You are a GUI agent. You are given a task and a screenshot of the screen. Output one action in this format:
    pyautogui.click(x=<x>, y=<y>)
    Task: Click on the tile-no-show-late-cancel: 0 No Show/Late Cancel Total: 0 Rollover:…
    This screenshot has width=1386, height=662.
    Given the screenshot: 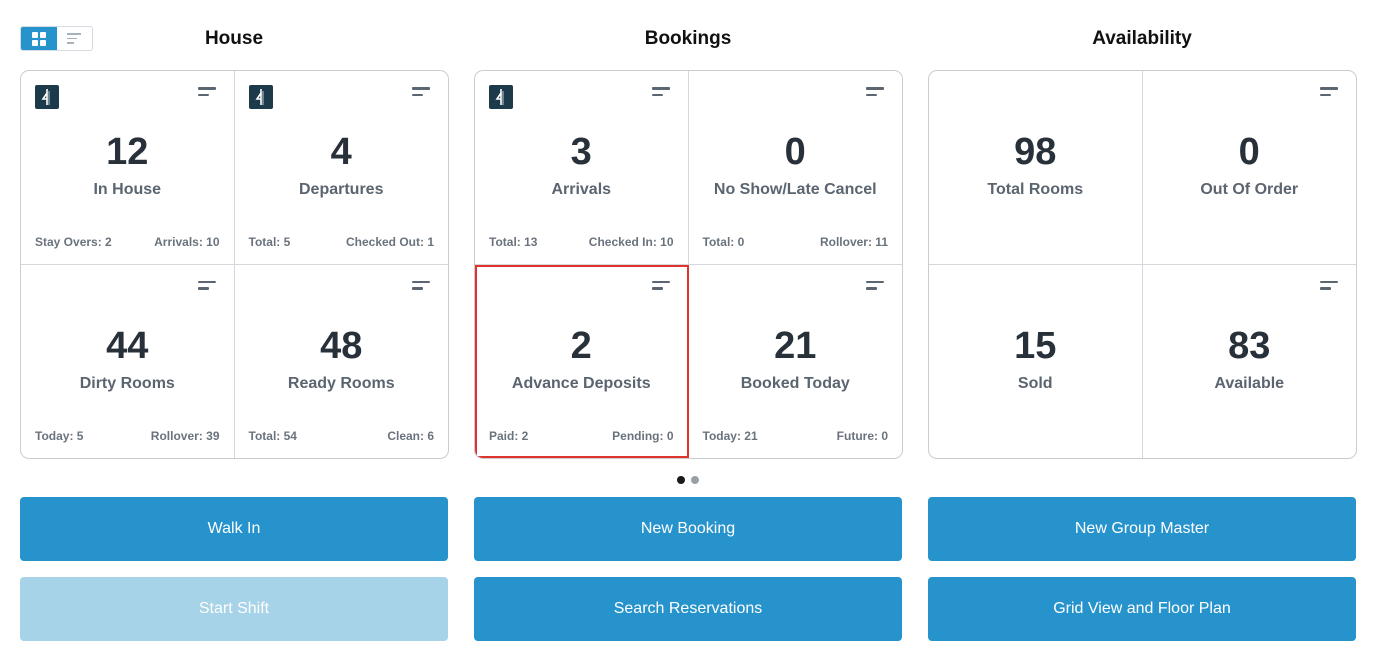 What is the action you would take?
    pyautogui.click(x=795, y=168)
    